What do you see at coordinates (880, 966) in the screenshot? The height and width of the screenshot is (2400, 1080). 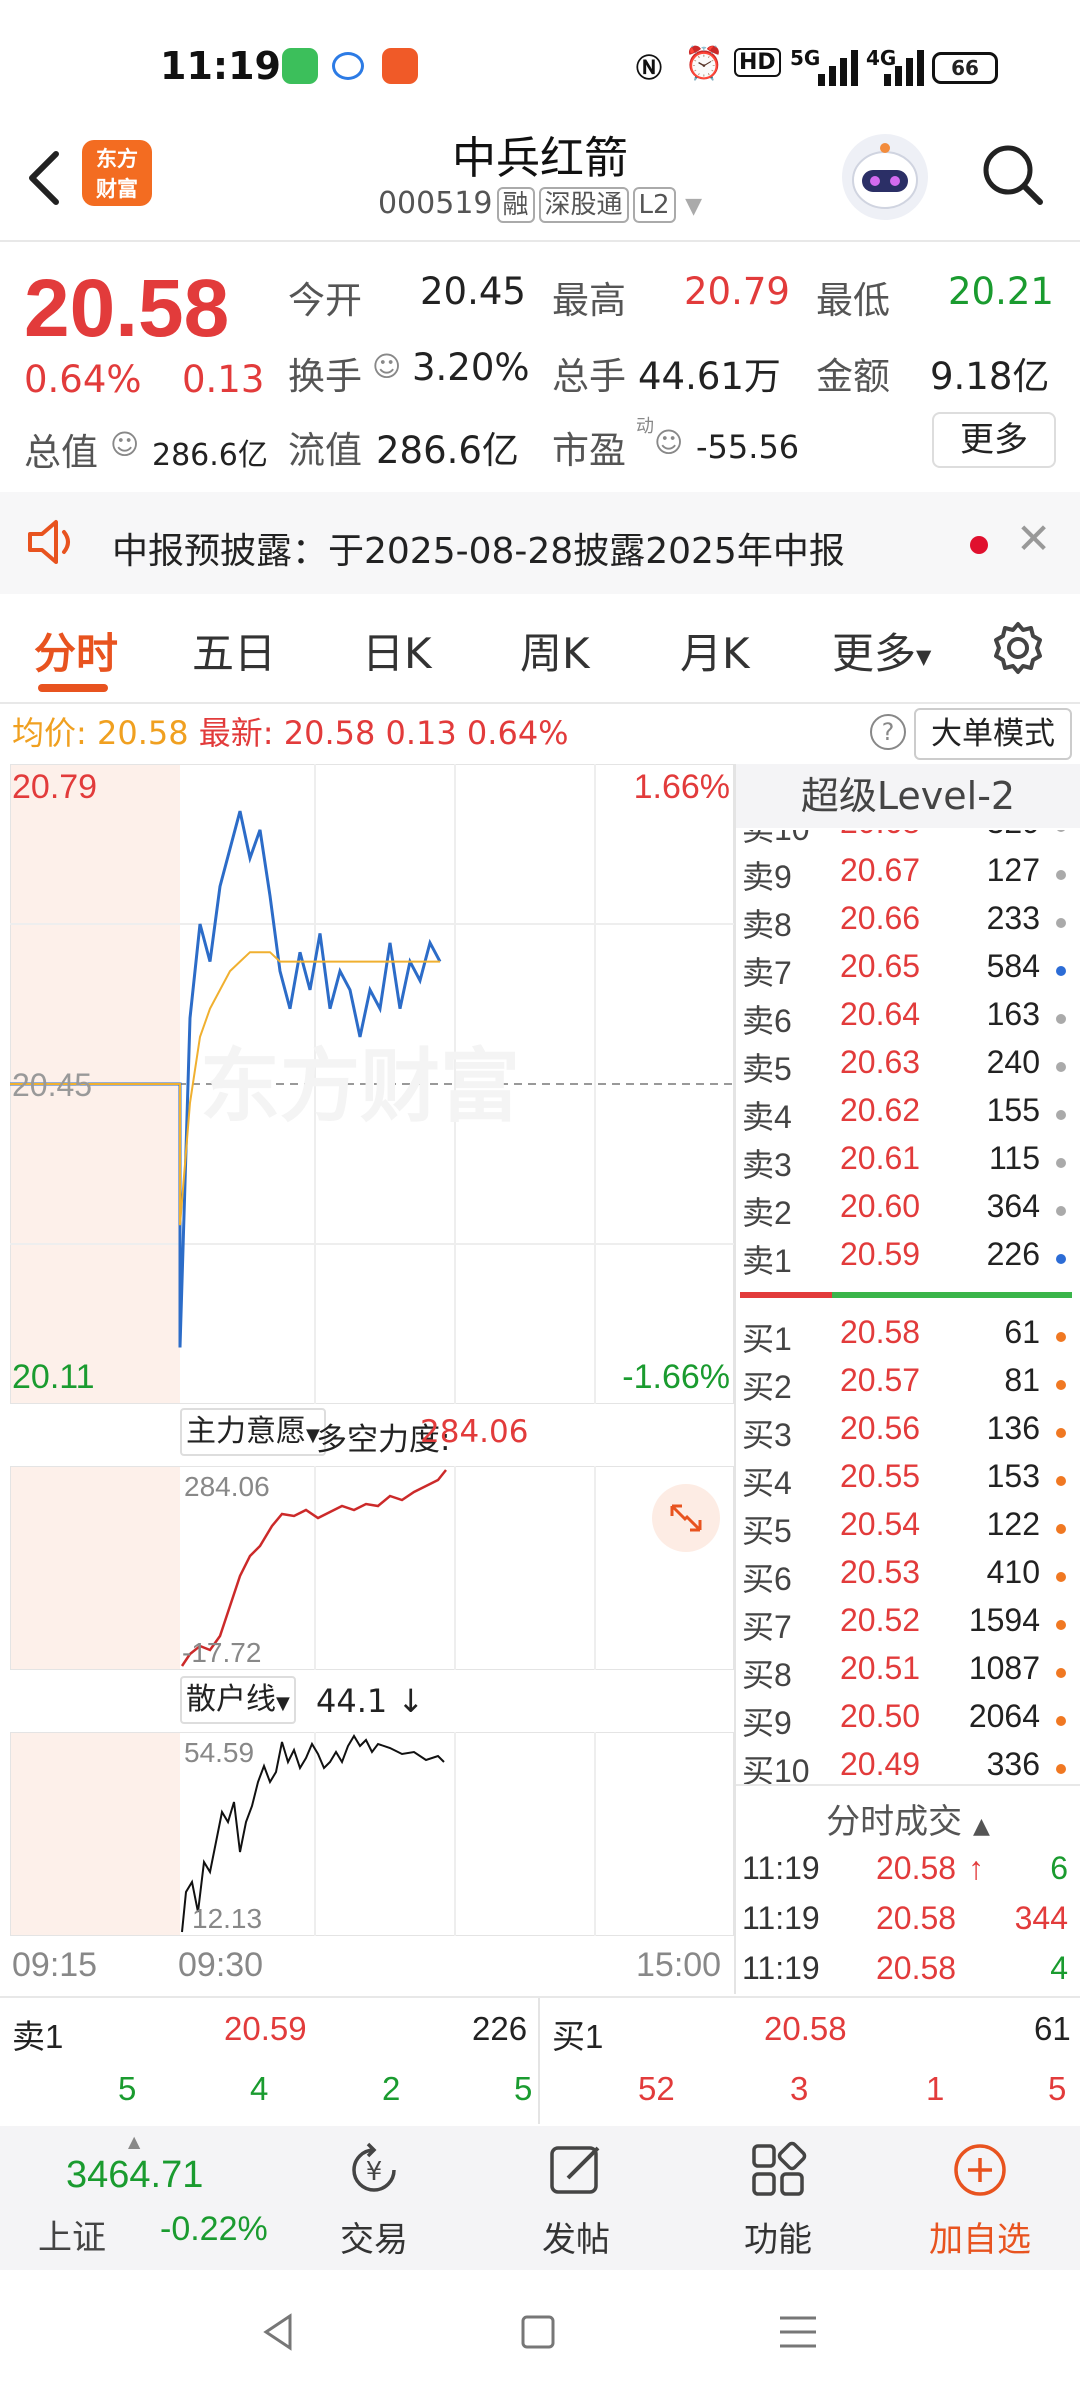 I see `order-price: 20.65` at bounding box center [880, 966].